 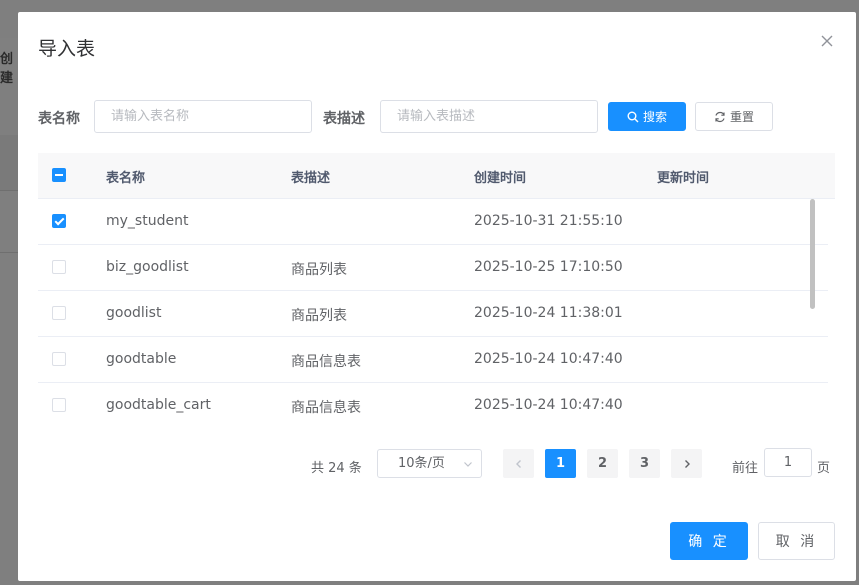 What do you see at coordinates (433, 404) in the screenshot?
I see `table-row: goodtable_cart 商品信息表 2025-10-24 10:47:40` at bounding box center [433, 404].